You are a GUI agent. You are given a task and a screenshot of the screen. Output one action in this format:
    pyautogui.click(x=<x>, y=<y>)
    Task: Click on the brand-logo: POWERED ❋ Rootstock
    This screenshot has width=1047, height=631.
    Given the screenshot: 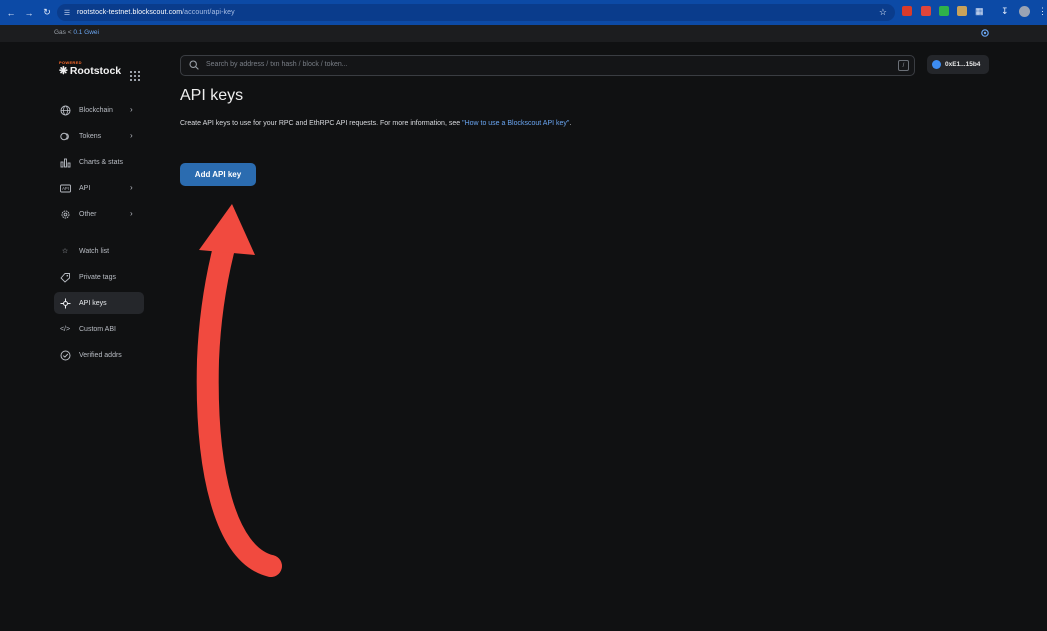 What is the action you would take?
    pyautogui.click(x=90, y=68)
    